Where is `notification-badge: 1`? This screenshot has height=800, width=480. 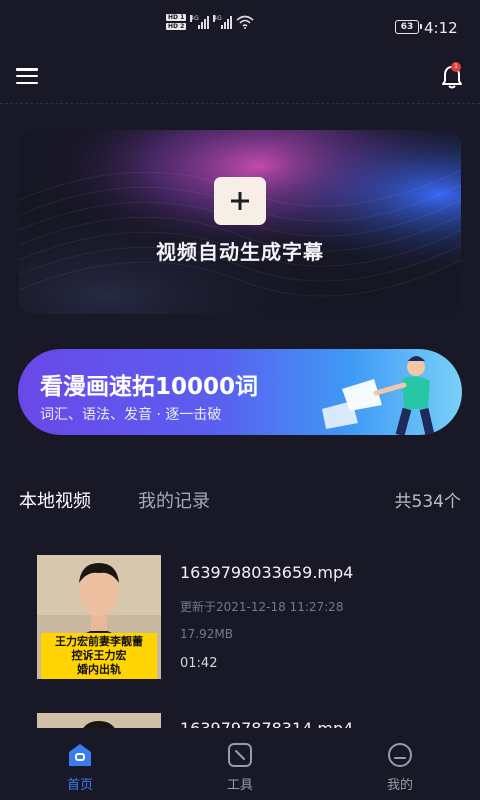
notification-badge: 1 is located at coordinates (456, 67).